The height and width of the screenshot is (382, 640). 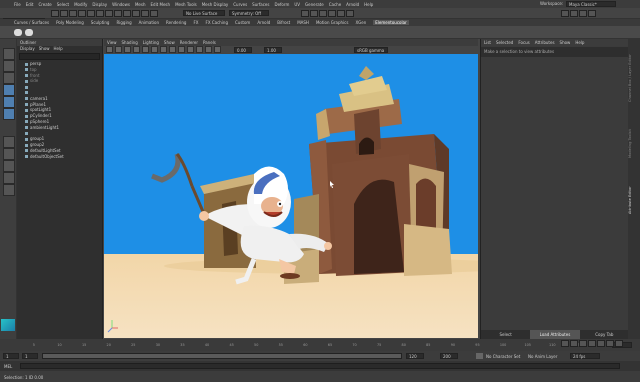 I want to click on workspace-selector: Maya Classic*, so click(x=591, y=4).